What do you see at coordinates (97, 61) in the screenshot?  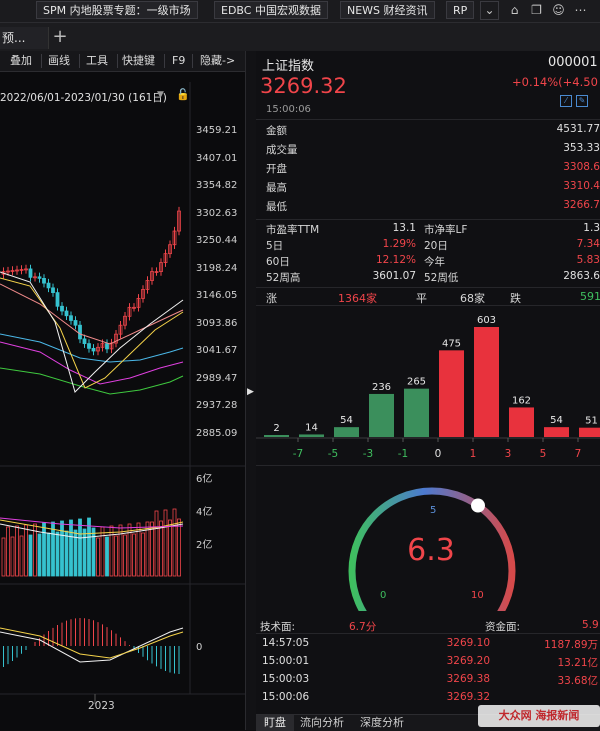 I see `tools-menu: 工具` at bounding box center [97, 61].